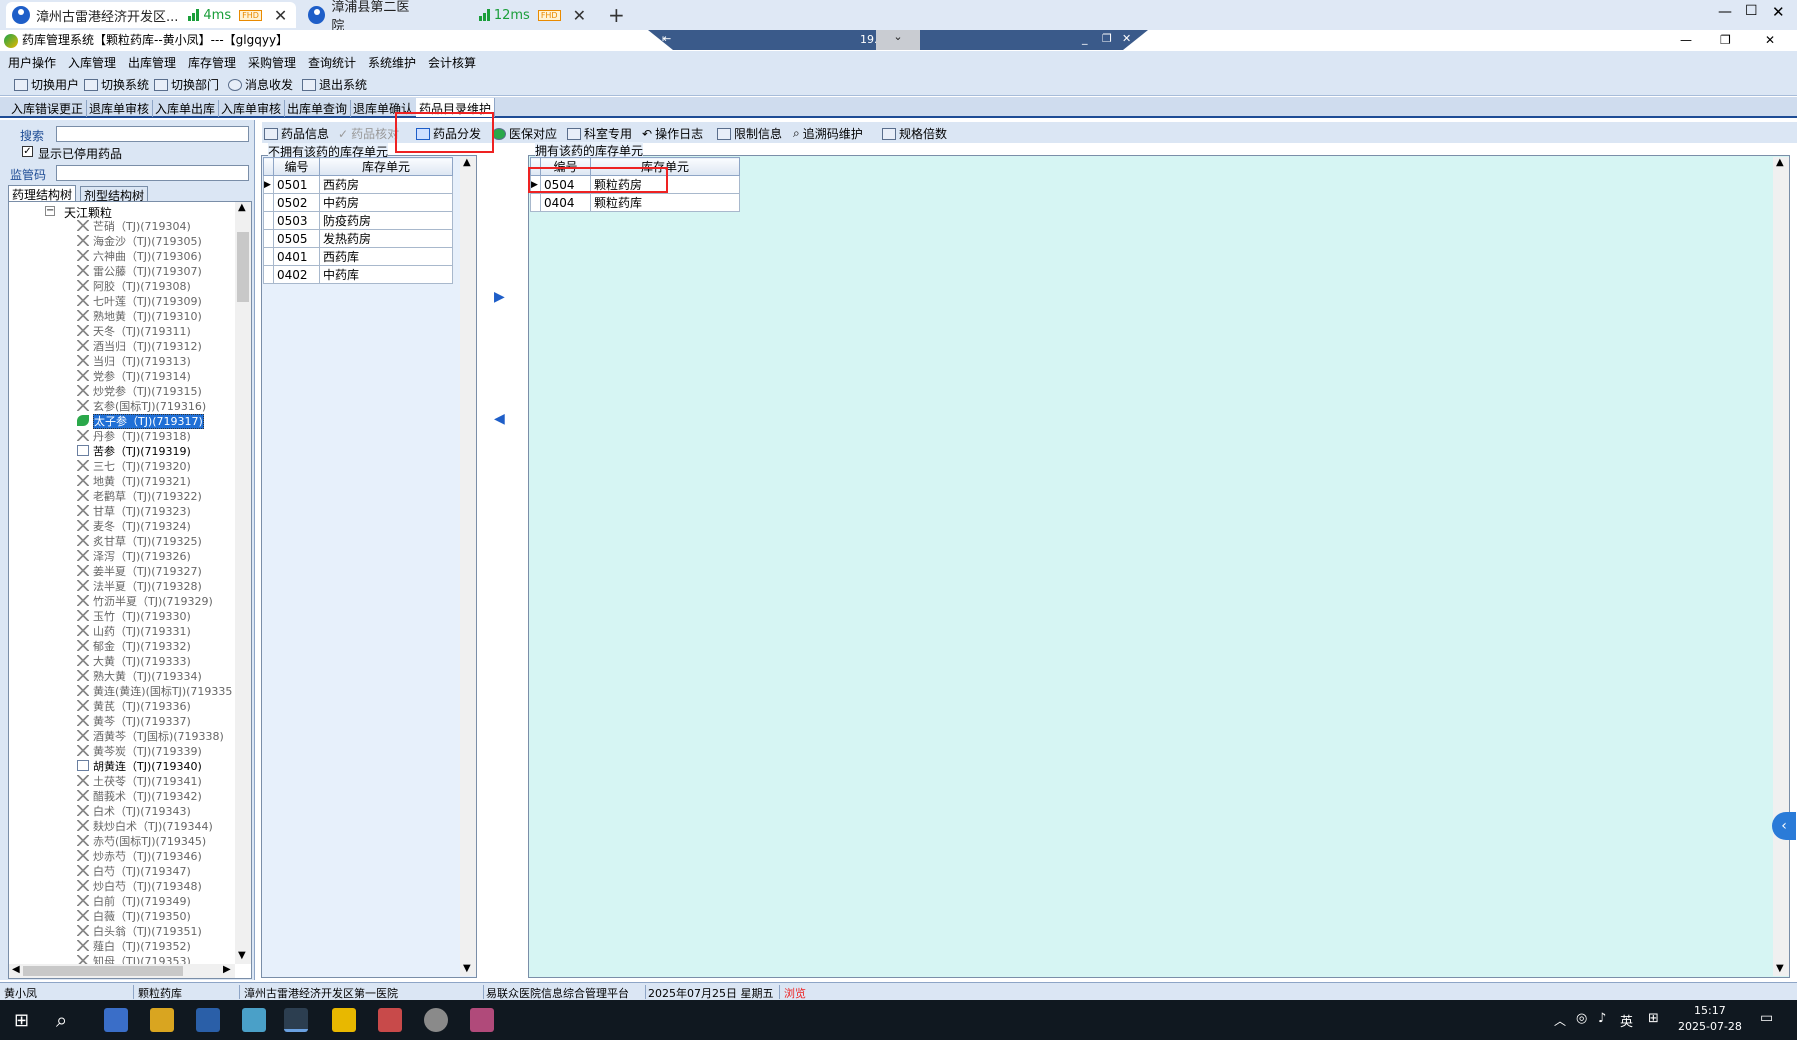 This screenshot has width=1797, height=1040. I want to click on side-collapse-icon: ‹, so click(1784, 826).